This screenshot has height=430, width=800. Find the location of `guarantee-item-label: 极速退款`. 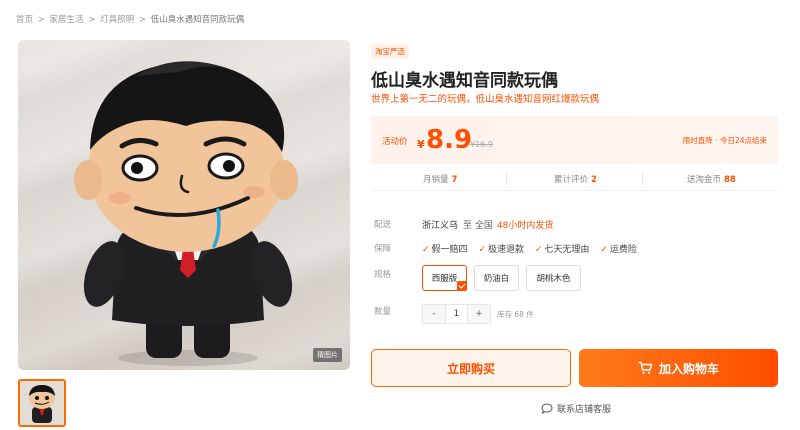

guarantee-item-label: 极速退款 is located at coordinates (505, 250).